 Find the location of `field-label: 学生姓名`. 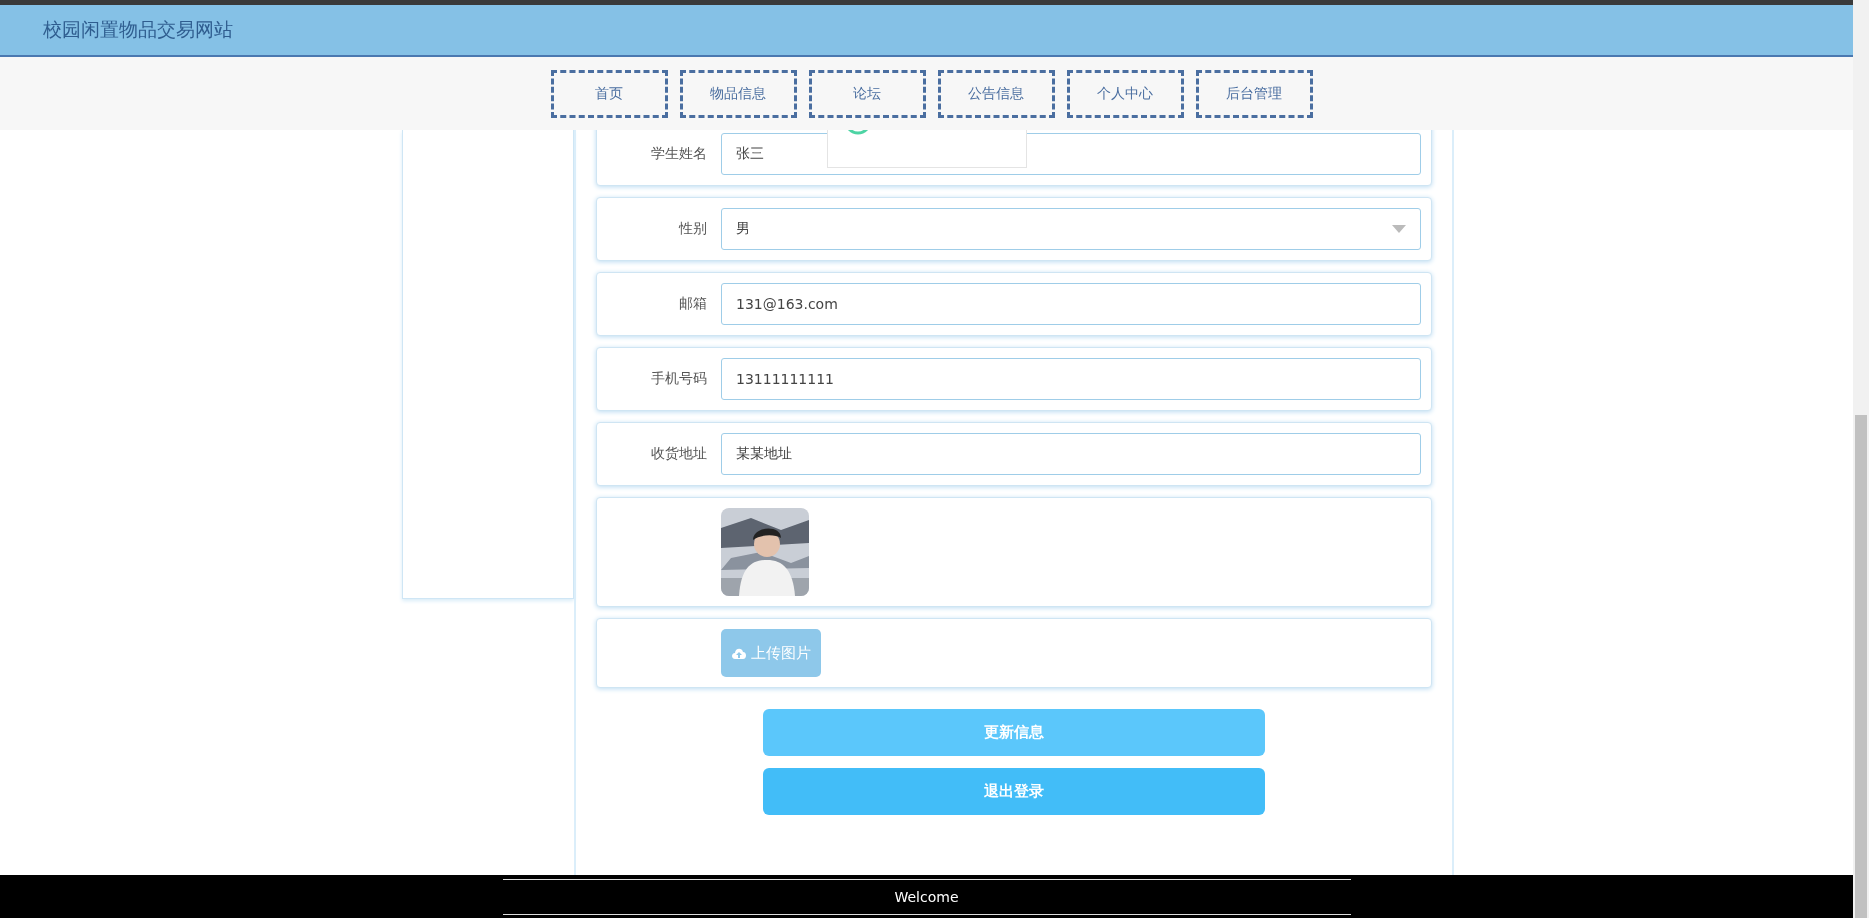

field-label: 学生姓名 is located at coordinates (679, 154).